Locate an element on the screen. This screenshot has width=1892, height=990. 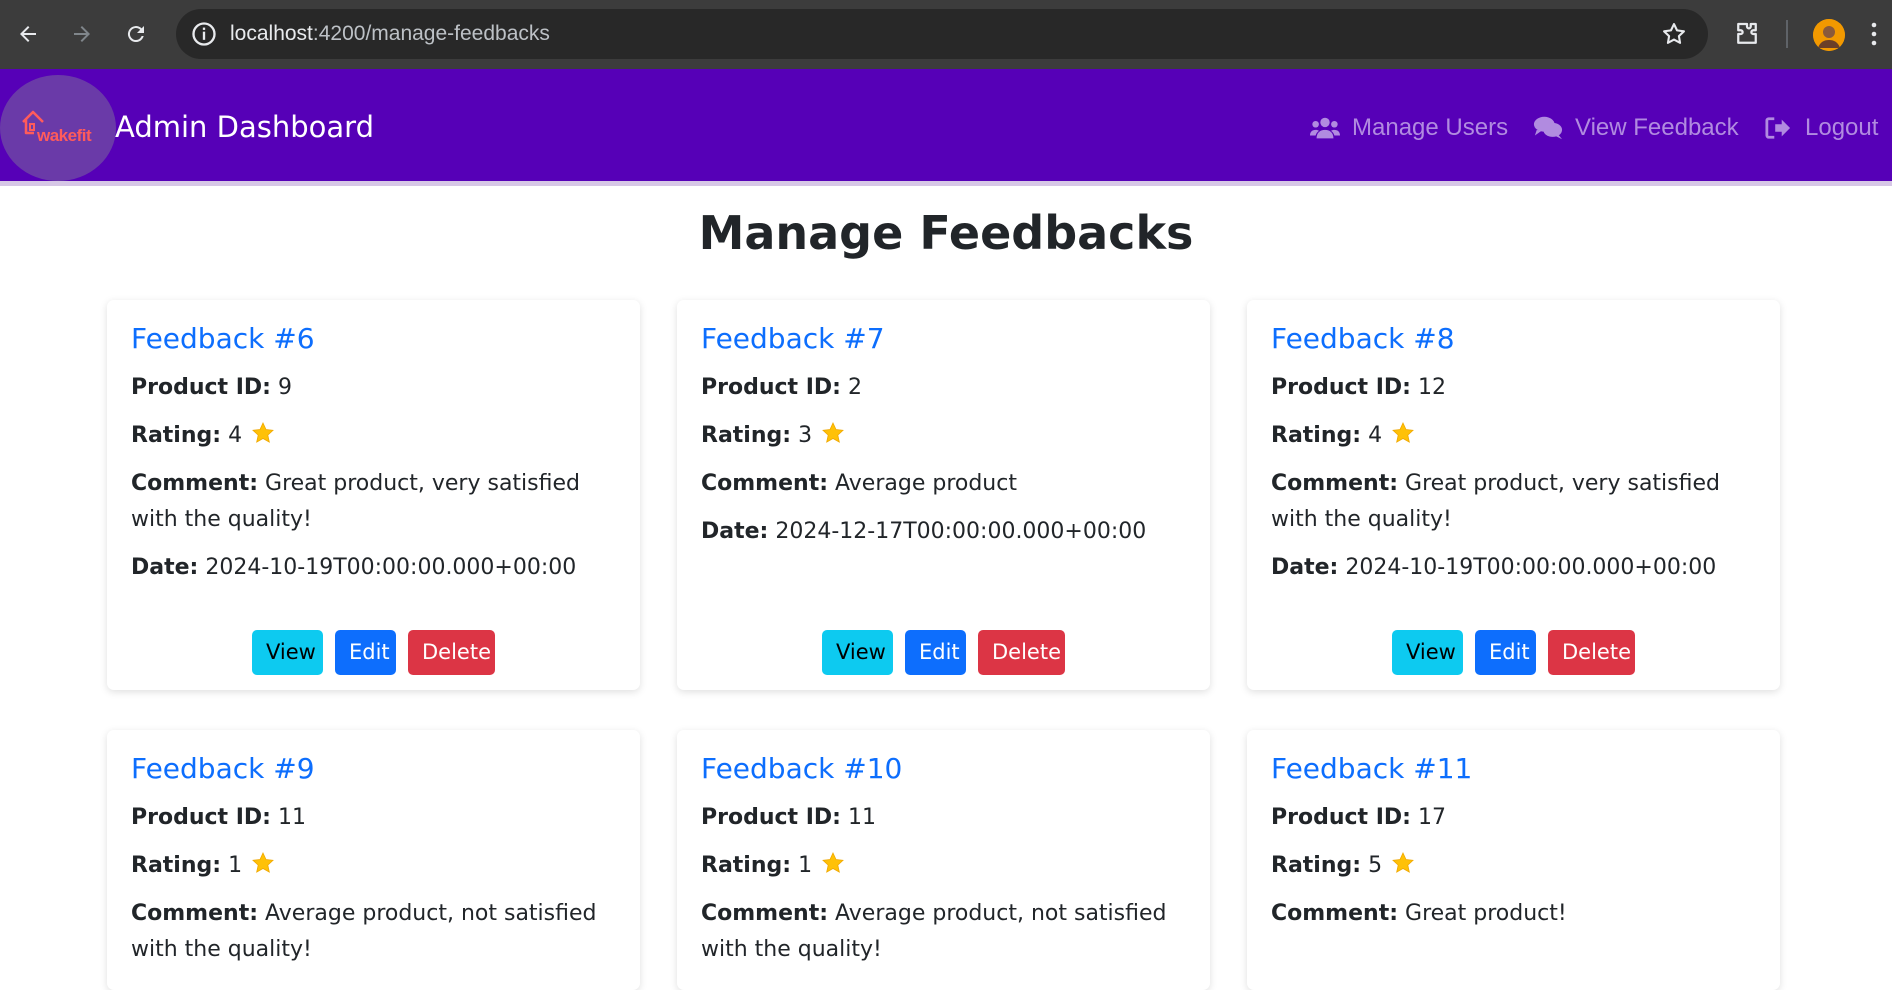
browser-toolbar: localhost:4200/manage-feedbacks is located at coordinates (946, 34).